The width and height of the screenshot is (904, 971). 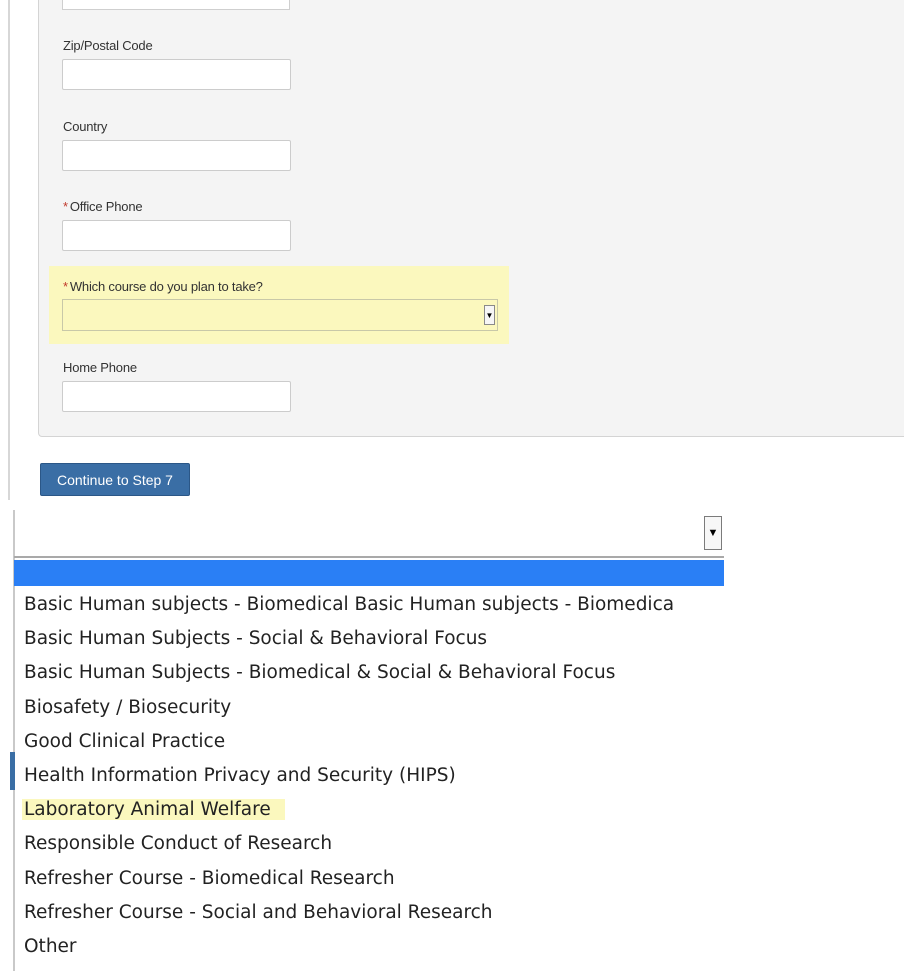 What do you see at coordinates (176, 155) in the screenshot?
I see `country-input` at bounding box center [176, 155].